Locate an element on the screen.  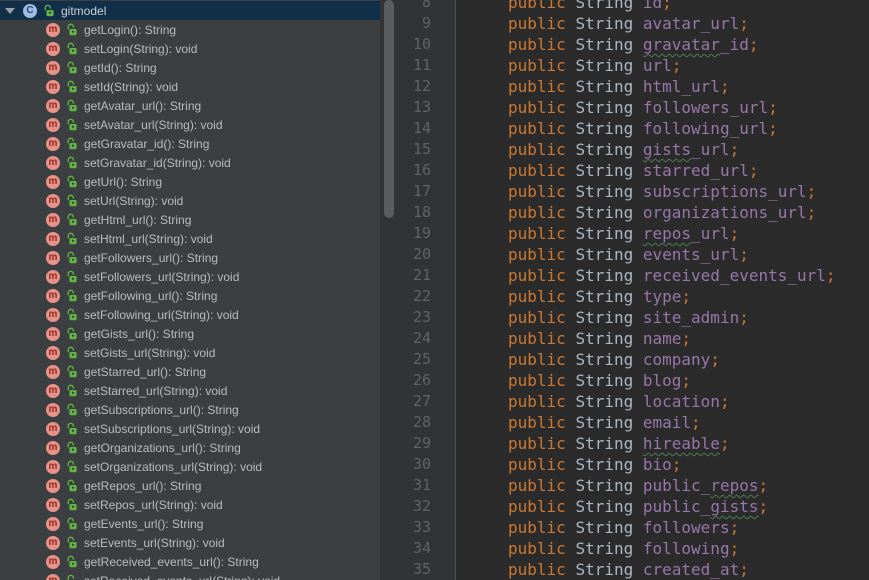
line-number: 9 is located at coordinates (427, 23).